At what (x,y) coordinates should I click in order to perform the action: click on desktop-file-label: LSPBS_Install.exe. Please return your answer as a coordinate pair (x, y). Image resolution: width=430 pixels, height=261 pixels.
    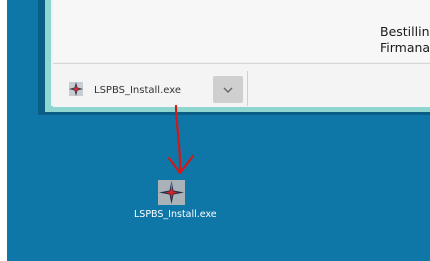
    Looking at the image, I should click on (175, 214).